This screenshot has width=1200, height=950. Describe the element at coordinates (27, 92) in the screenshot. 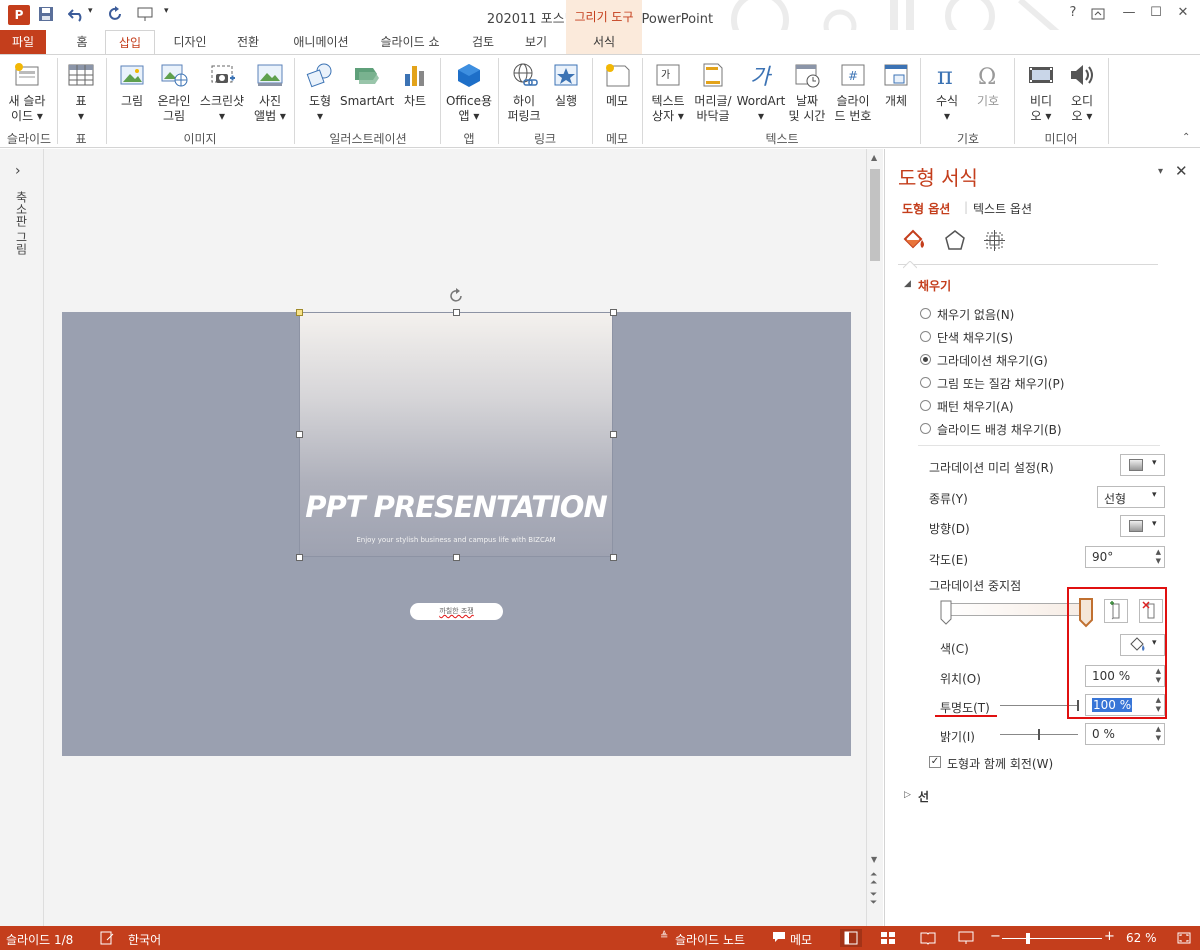

I see `new-slide-button: 새 슬라 이드 ▾` at that location.